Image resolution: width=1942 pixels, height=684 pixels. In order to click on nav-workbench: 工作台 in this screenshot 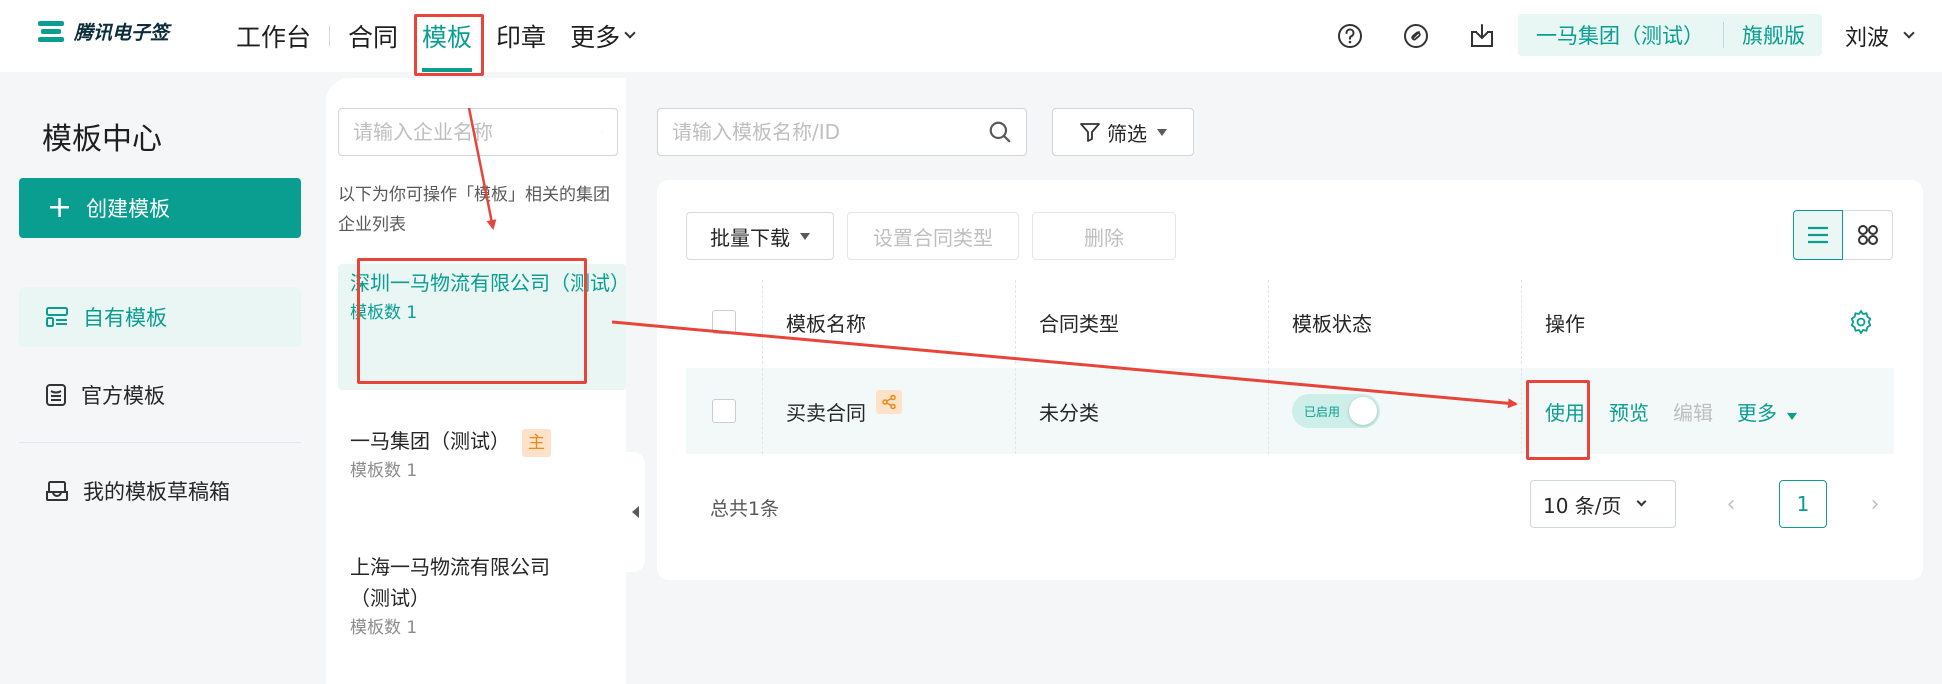, I will do `click(273, 36)`.